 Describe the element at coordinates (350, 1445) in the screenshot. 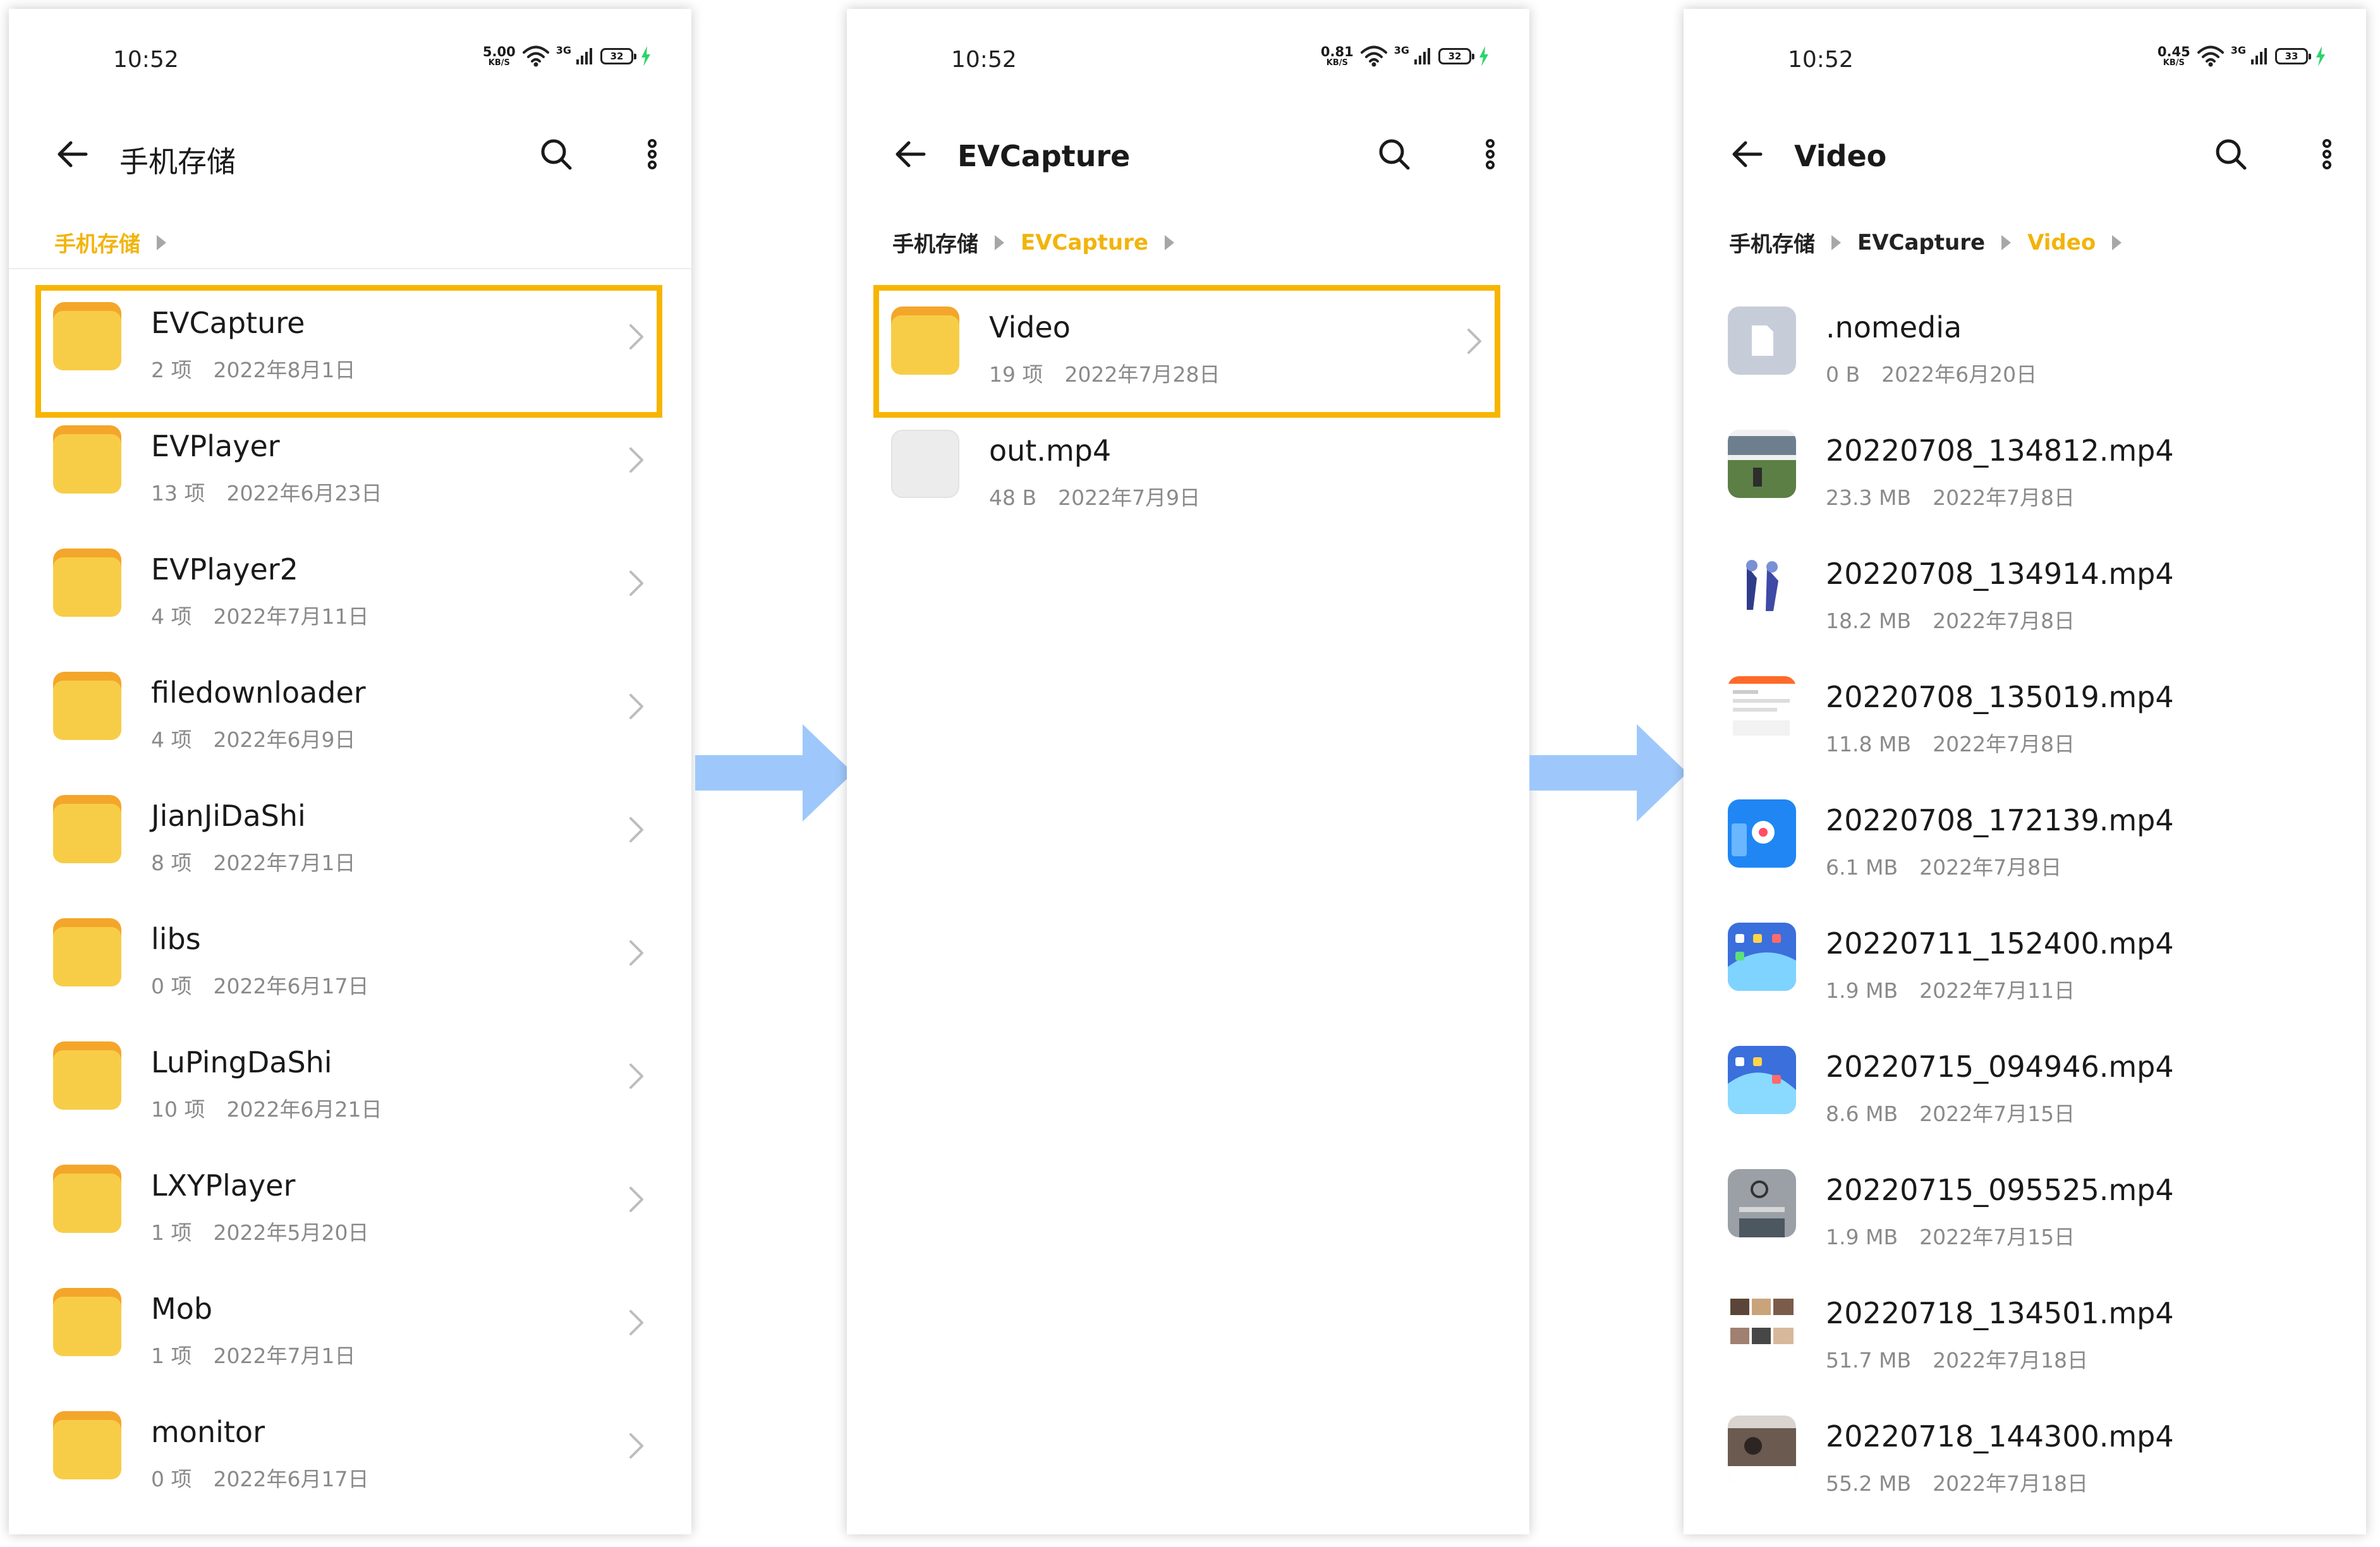

I see `list-item: monitor 0 项 2022年6月17日` at that location.